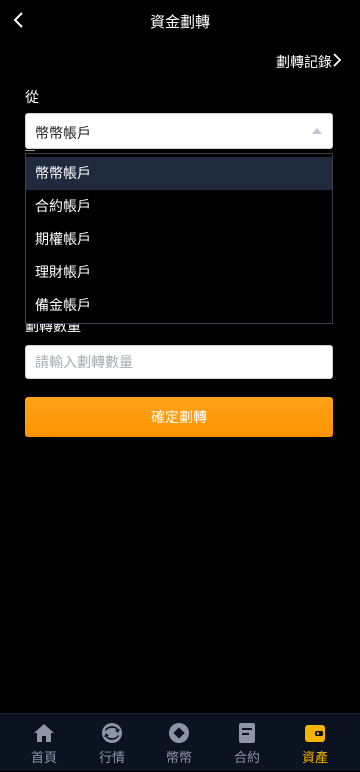 This screenshot has width=360, height=772. I want to click on tab-label: 首頁, so click(43, 757).